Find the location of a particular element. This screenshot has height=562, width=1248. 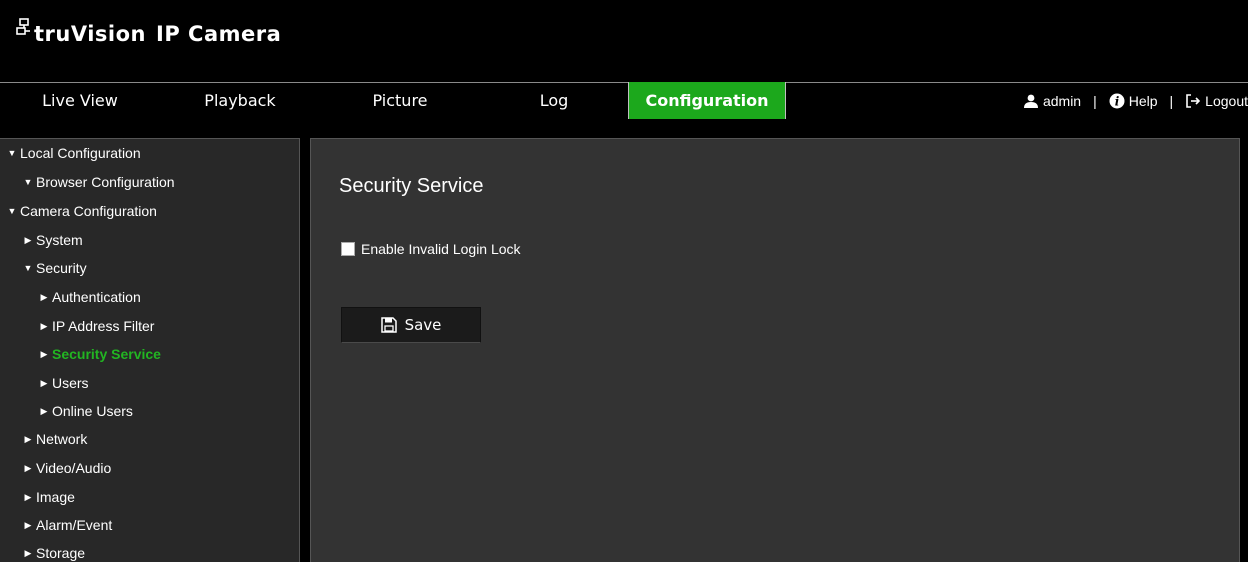

save-label: Save is located at coordinates (423, 325).